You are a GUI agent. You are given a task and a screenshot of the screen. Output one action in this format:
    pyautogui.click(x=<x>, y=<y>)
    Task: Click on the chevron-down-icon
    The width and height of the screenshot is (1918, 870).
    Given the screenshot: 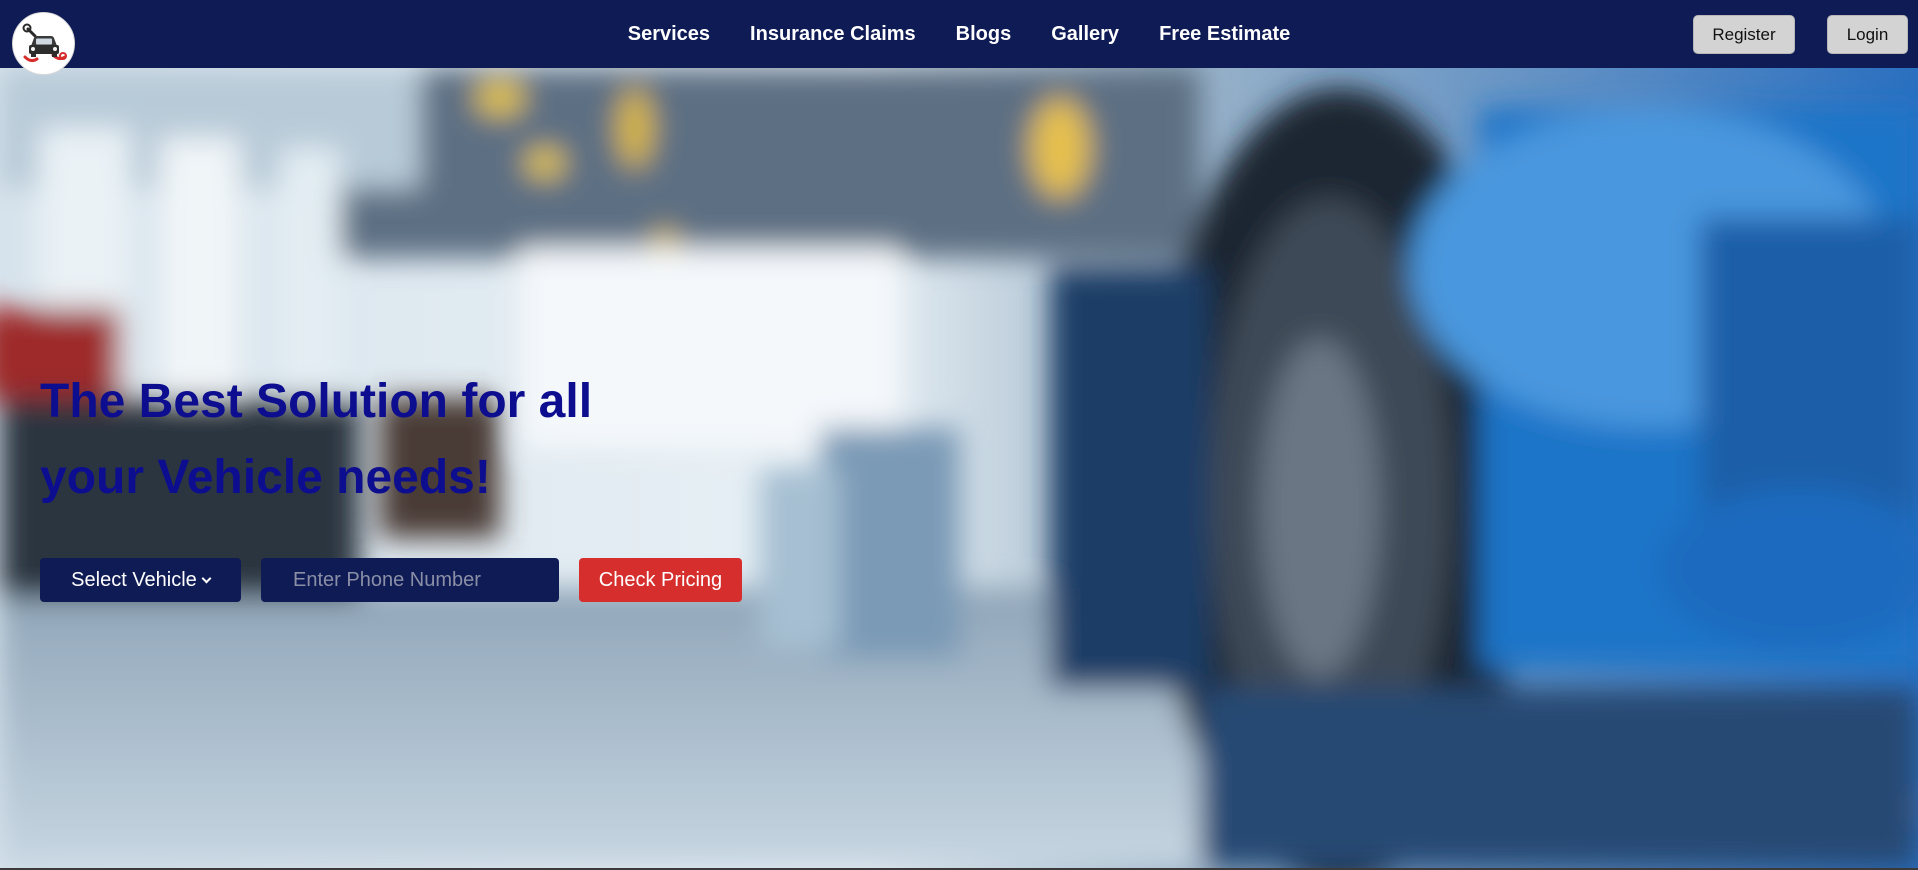 What is the action you would take?
    pyautogui.click(x=206, y=578)
    